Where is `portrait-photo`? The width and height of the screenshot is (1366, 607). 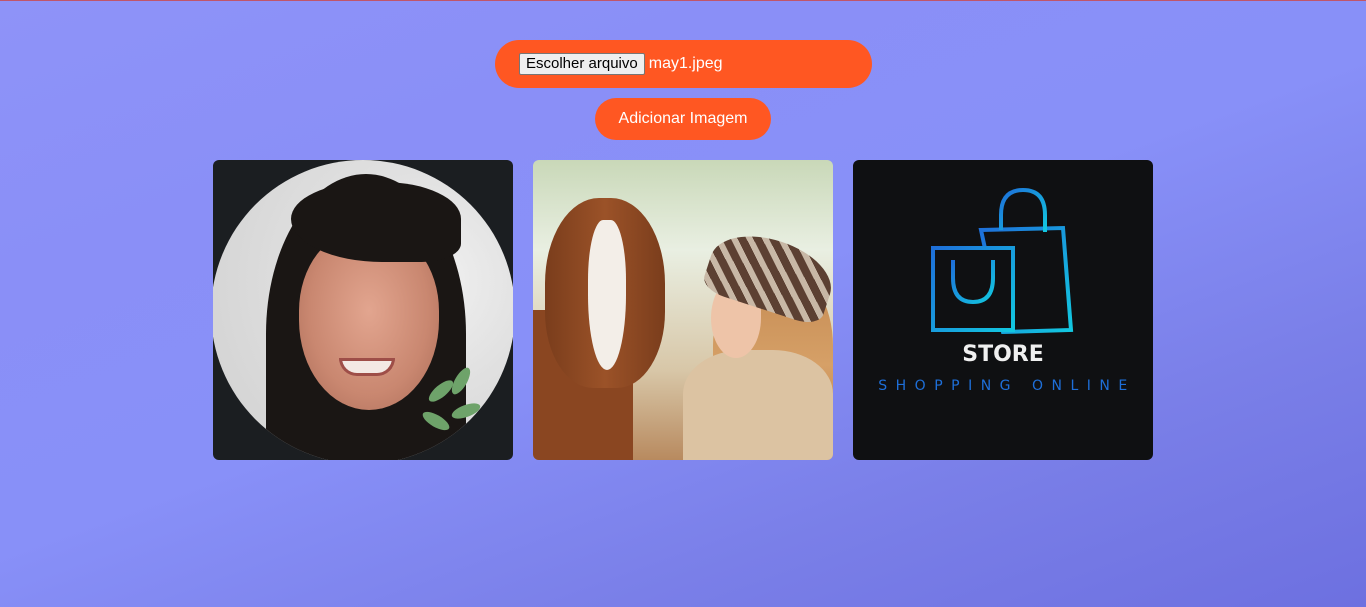 portrait-photo is located at coordinates (363, 310).